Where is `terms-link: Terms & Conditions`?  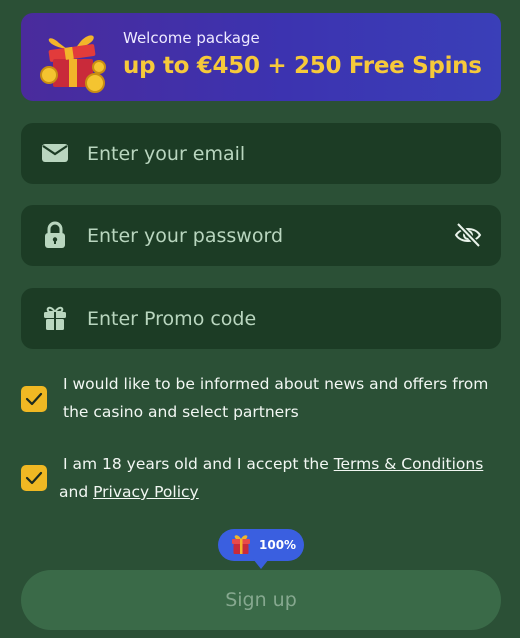
terms-link: Terms & Conditions is located at coordinates (409, 464).